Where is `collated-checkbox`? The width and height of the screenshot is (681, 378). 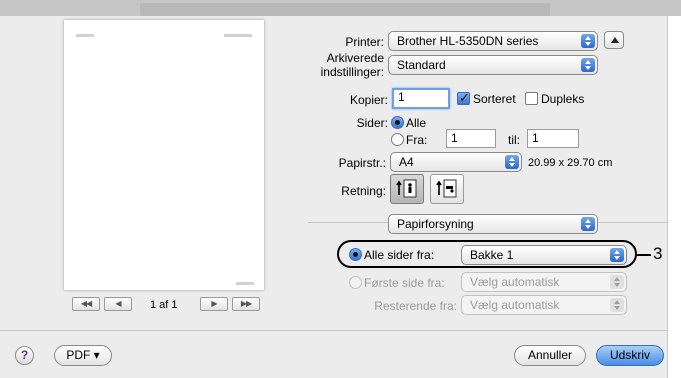
collated-checkbox is located at coordinates (463, 98).